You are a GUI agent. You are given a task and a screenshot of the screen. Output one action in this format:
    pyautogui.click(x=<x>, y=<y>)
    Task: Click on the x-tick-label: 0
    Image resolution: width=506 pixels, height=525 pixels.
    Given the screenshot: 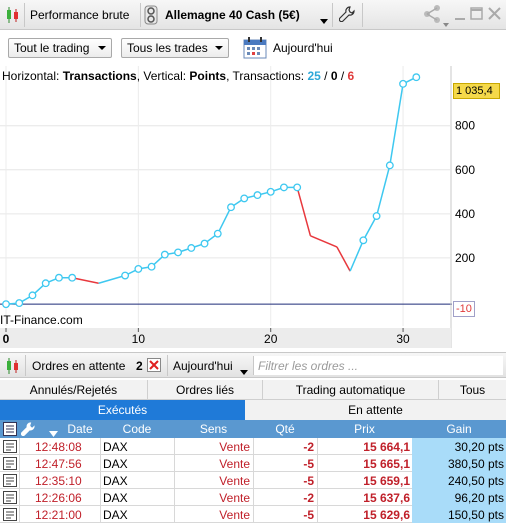 What is the action you would take?
    pyautogui.click(x=6, y=339)
    